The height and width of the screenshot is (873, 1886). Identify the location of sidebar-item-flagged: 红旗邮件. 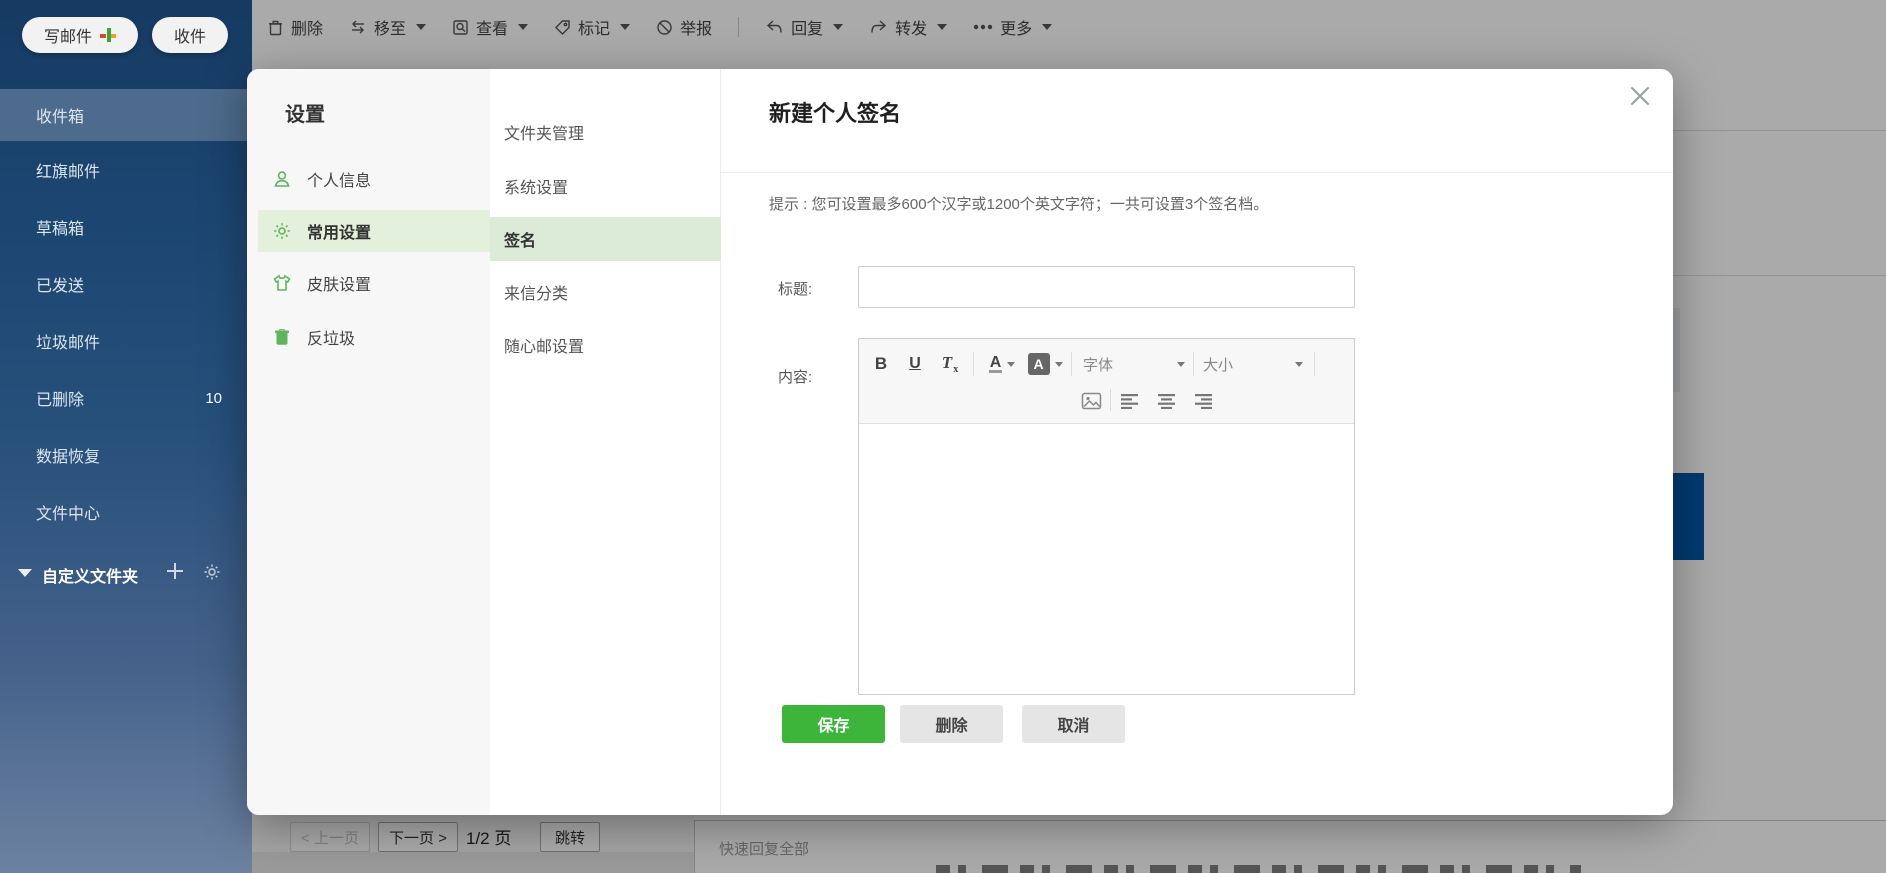
(126, 170).